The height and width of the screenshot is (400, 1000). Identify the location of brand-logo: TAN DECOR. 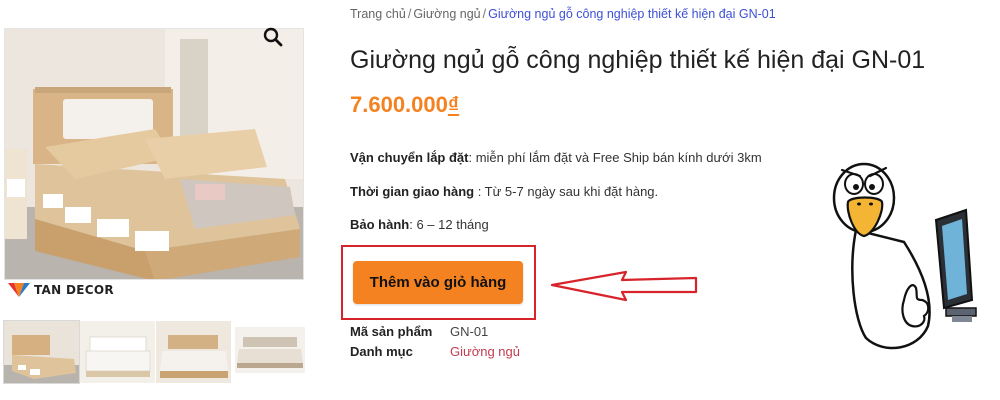
(61, 290).